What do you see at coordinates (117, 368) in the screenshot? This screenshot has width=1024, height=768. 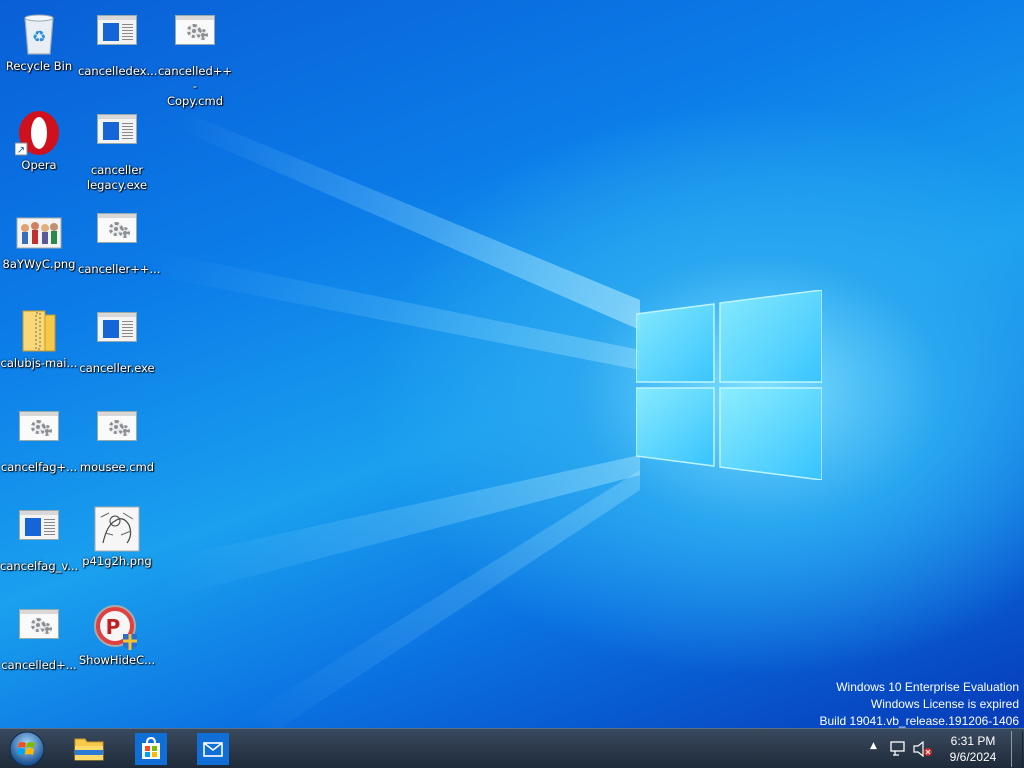 I see `icon-label: canceller.exe` at bounding box center [117, 368].